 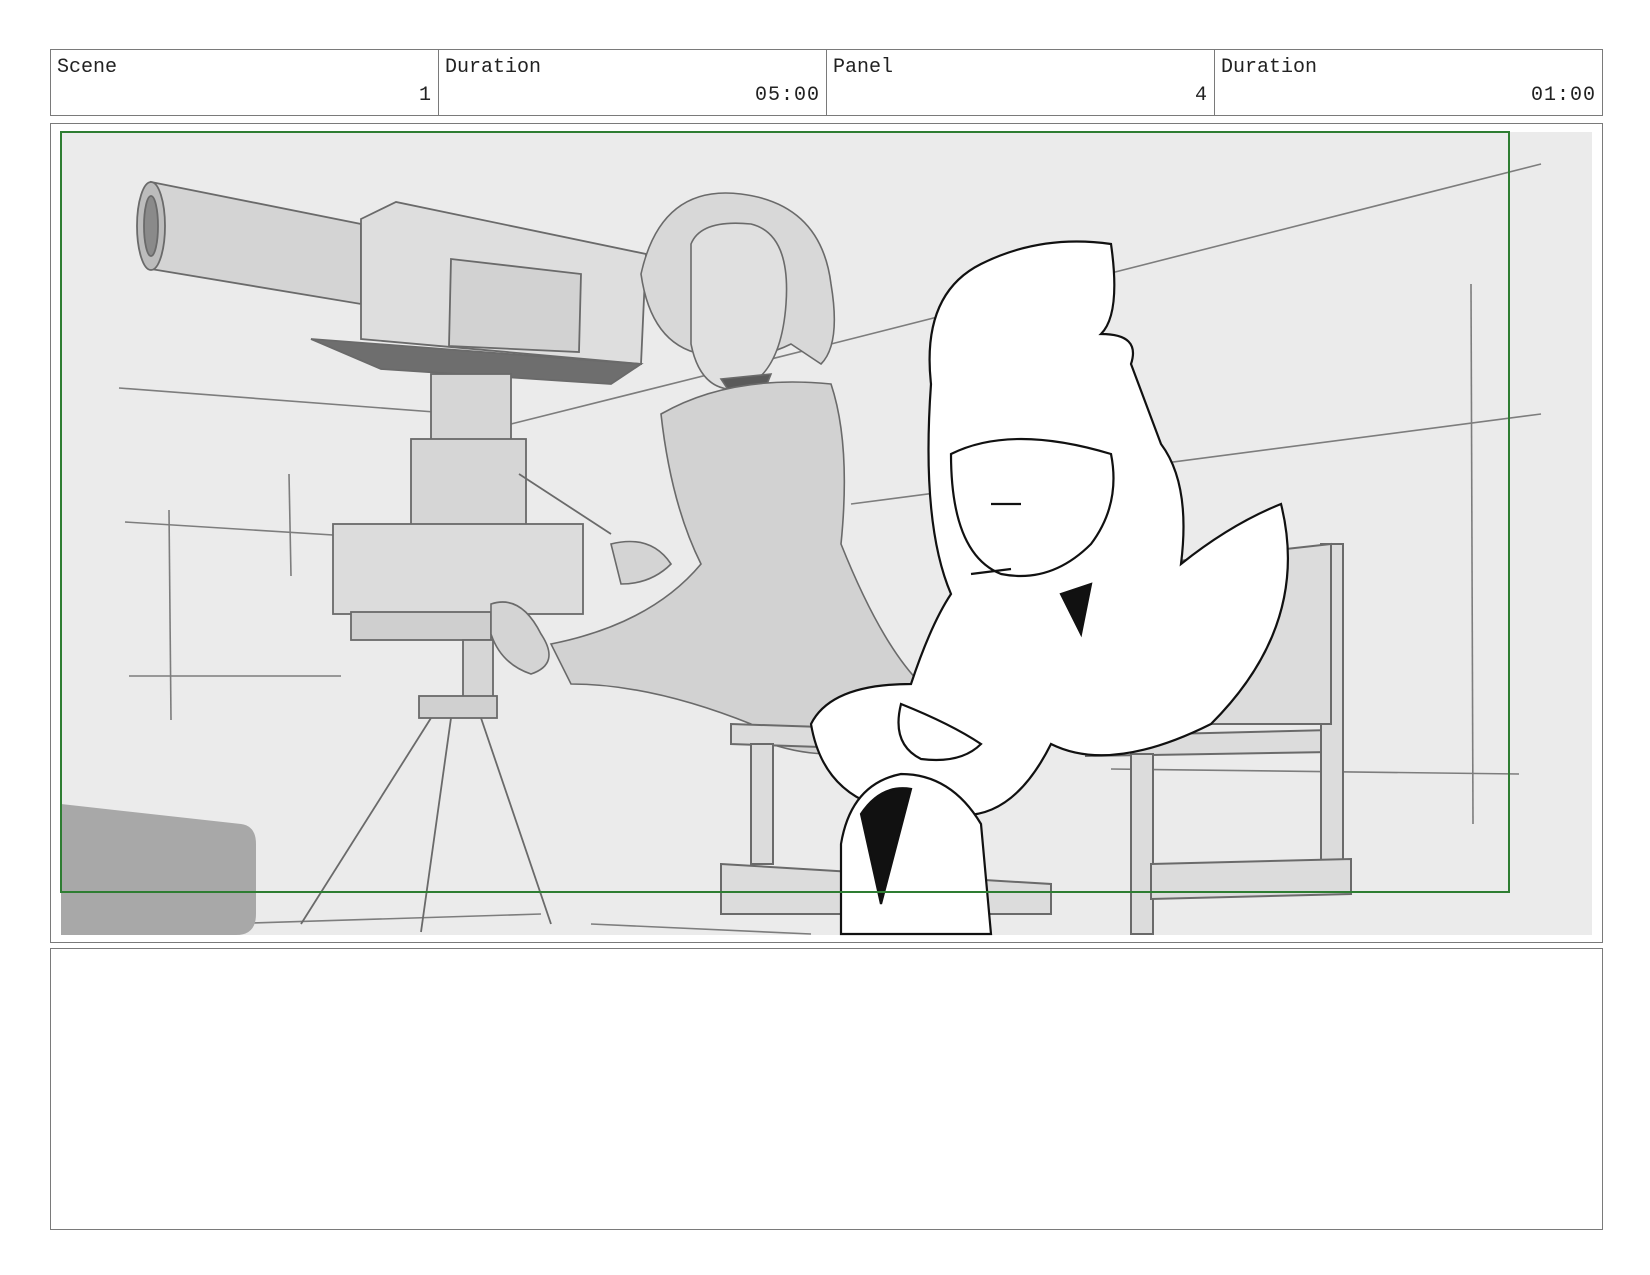 What do you see at coordinates (633, 82) in the screenshot?
I see `scene-duration-cell: Duration 05:00` at bounding box center [633, 82].